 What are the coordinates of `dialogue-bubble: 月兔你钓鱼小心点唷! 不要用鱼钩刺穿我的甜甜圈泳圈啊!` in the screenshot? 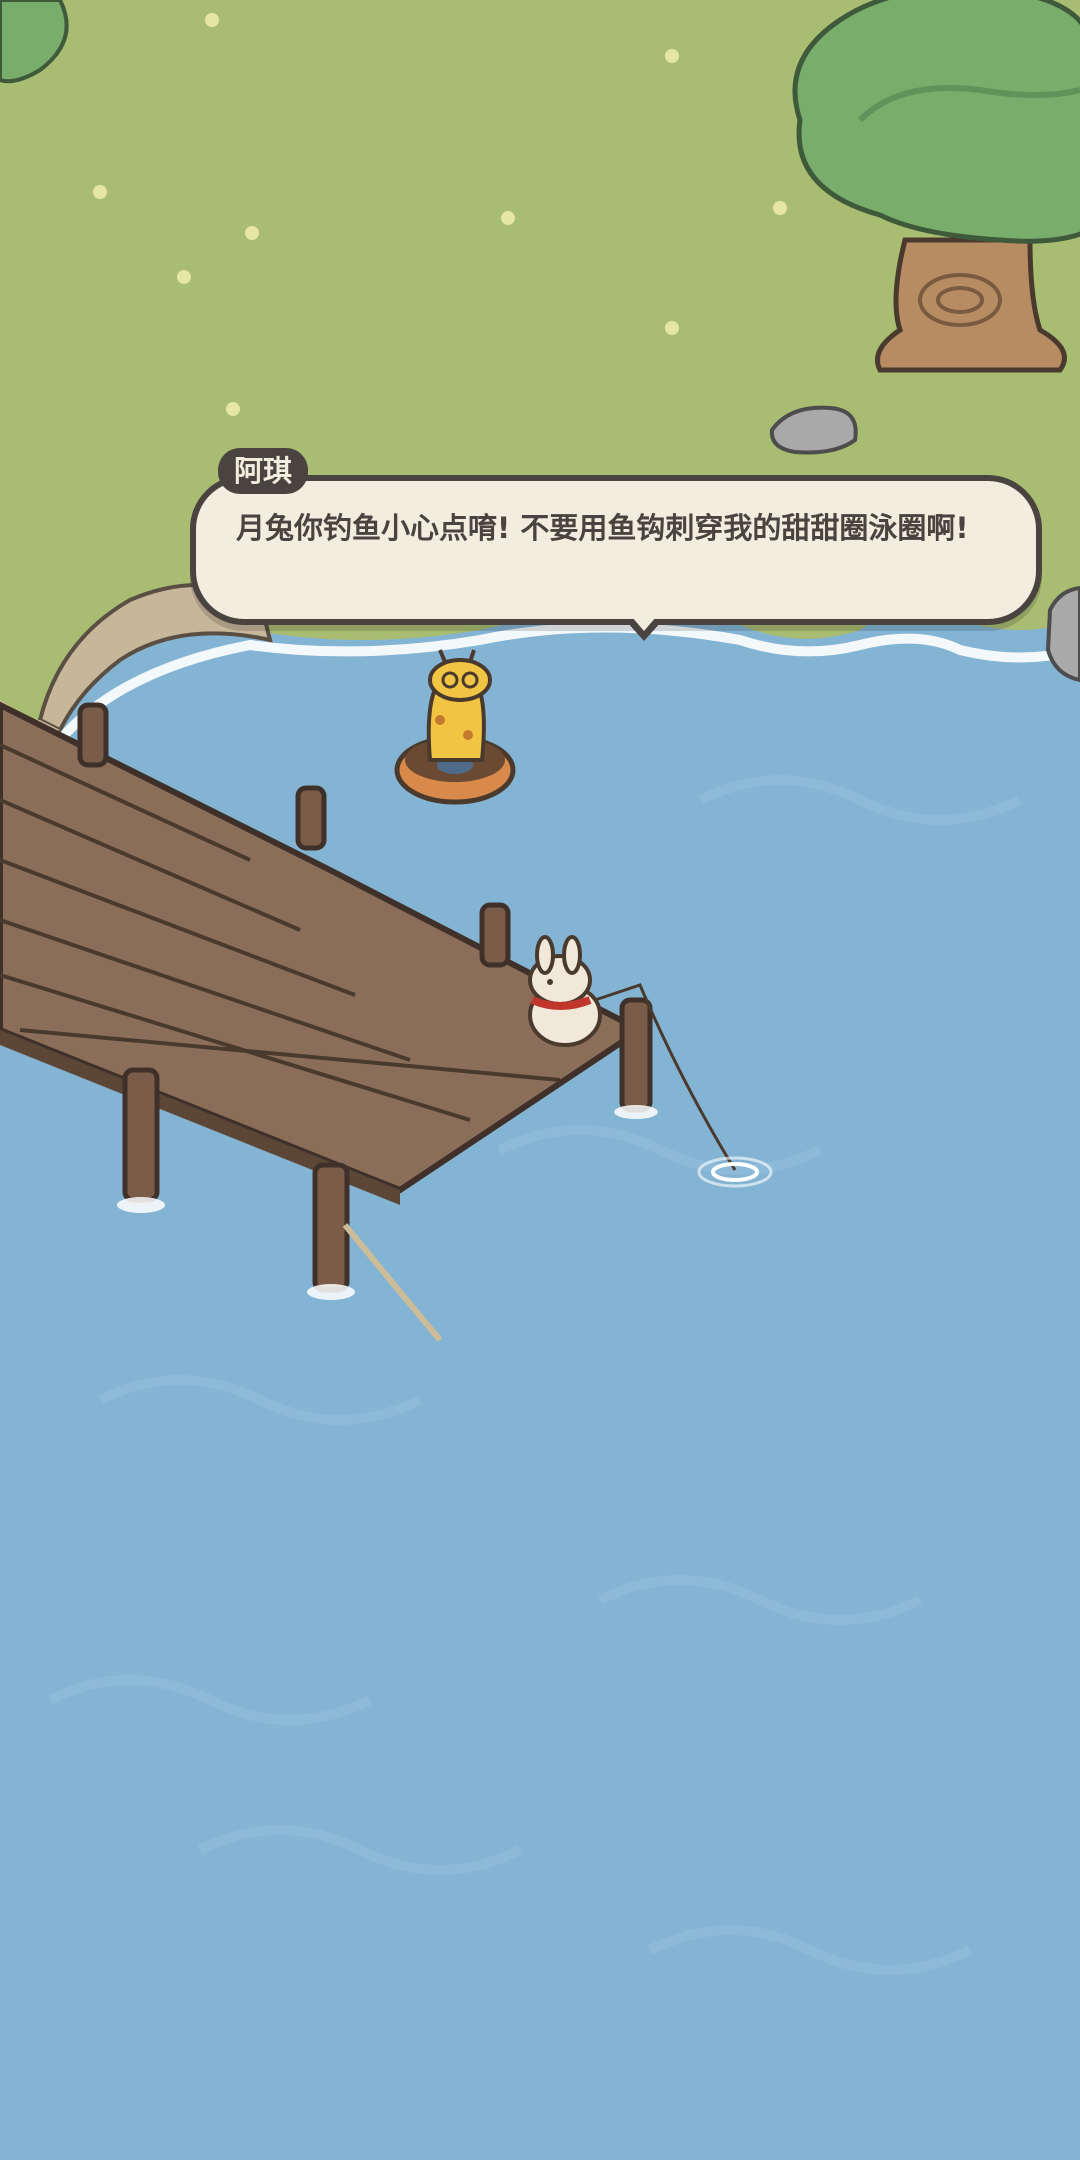 It's located at (616, 558).